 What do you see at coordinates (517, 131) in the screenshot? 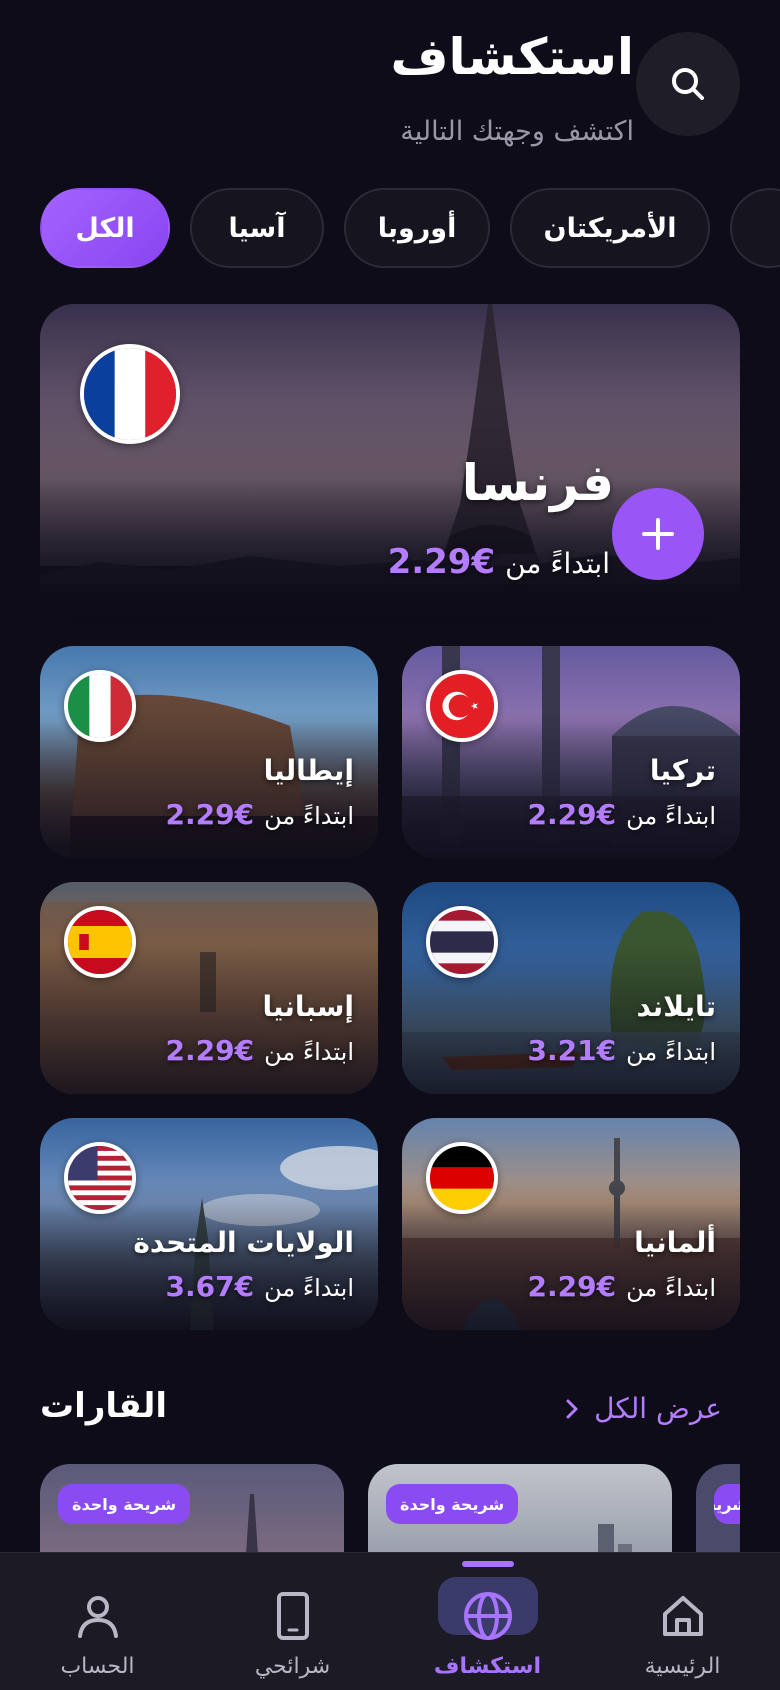
I see `page-subtitle: اكتشف وجهتك التالية` at bounding box center [517, 131].